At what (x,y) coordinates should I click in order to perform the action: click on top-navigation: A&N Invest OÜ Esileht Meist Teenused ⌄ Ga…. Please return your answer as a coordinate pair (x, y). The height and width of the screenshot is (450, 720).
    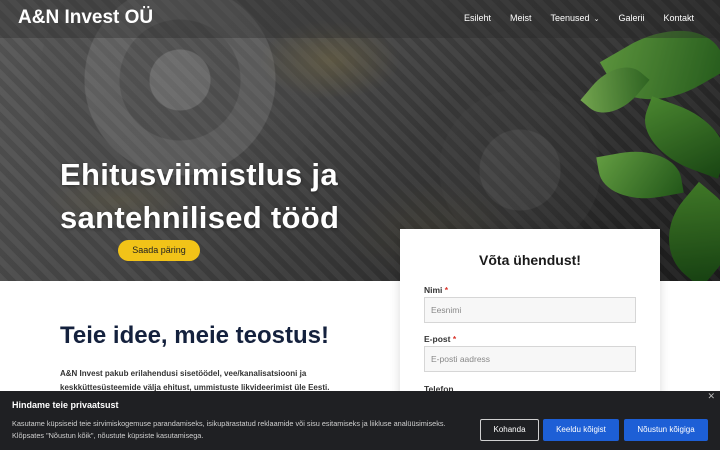
    Looking at the image, I should click on (360, 19).